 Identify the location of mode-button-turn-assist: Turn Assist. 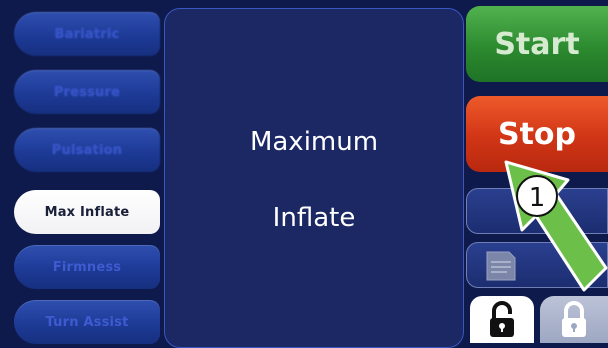
(87, 322).